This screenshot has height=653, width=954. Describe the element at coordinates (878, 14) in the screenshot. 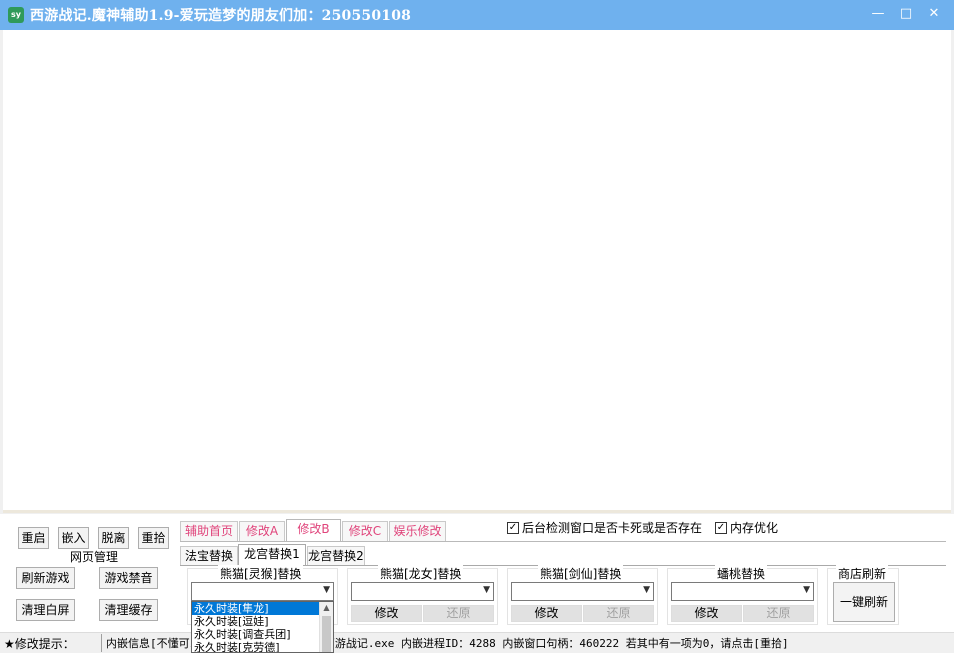

I see `minimize-button: —` at that location.